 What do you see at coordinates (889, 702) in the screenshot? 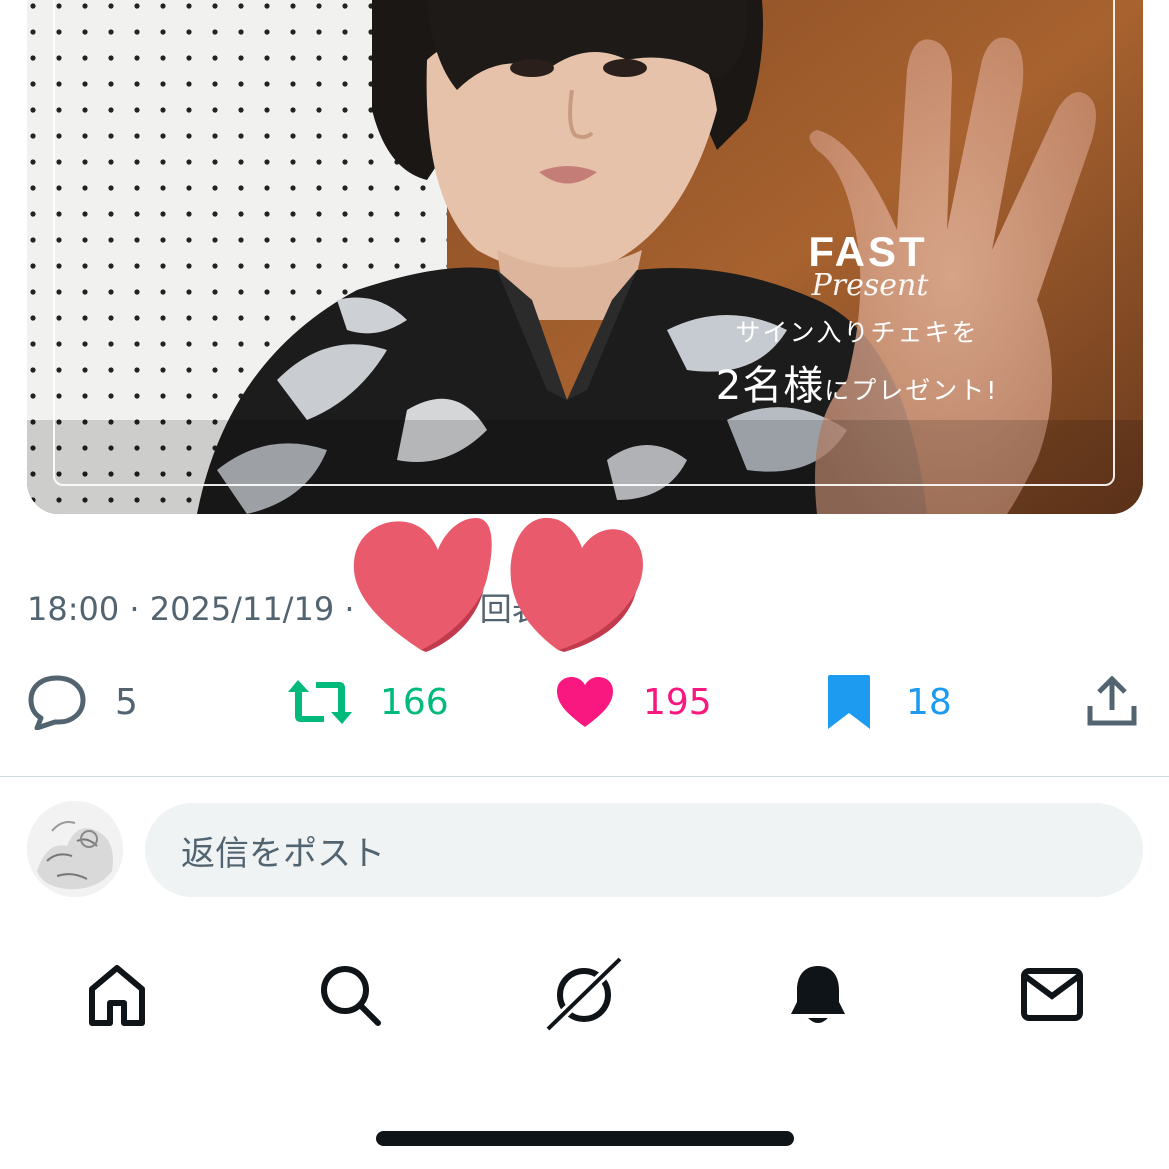
I see `bookmark-button: 18` at bounding box center [889, 702].